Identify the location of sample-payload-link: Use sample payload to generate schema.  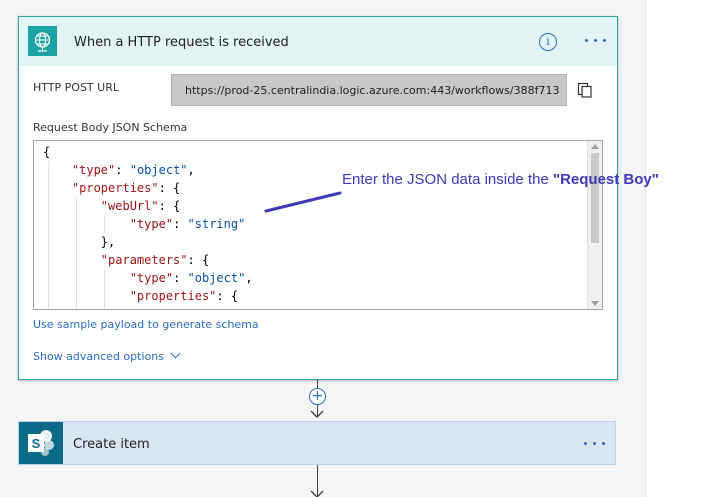
(146, 324).